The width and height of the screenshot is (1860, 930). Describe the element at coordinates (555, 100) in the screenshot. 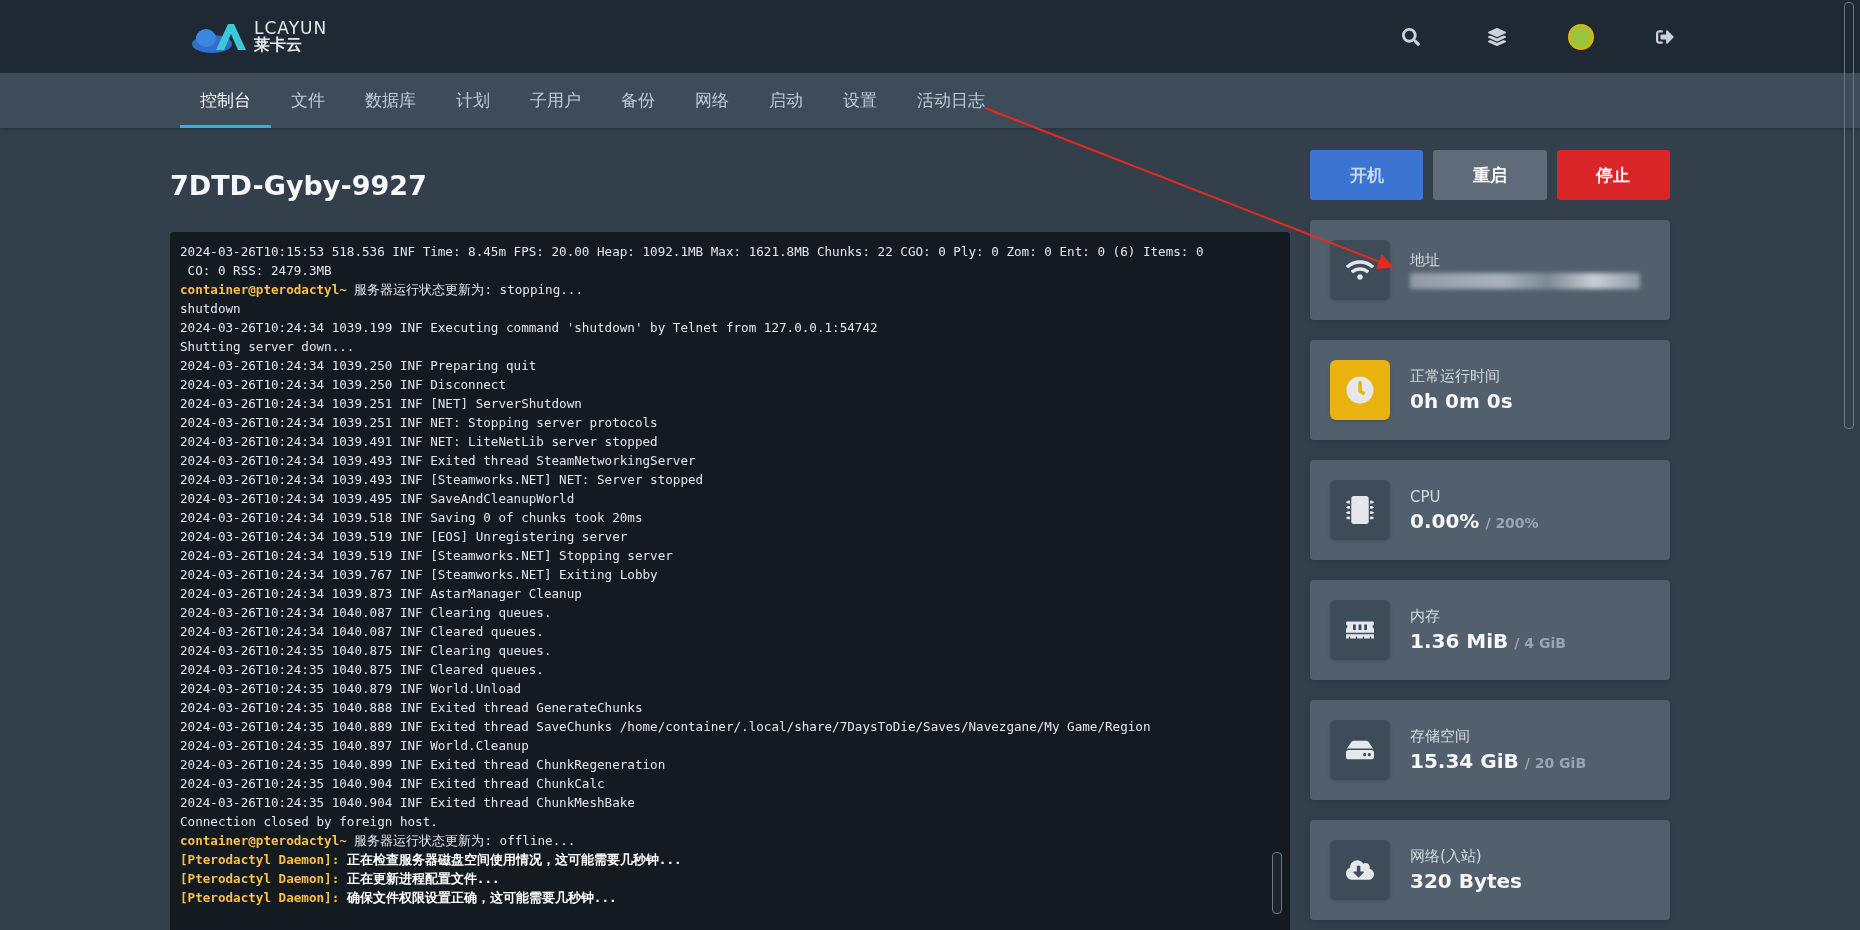

I see `nav-tab: 子用户` at that location.